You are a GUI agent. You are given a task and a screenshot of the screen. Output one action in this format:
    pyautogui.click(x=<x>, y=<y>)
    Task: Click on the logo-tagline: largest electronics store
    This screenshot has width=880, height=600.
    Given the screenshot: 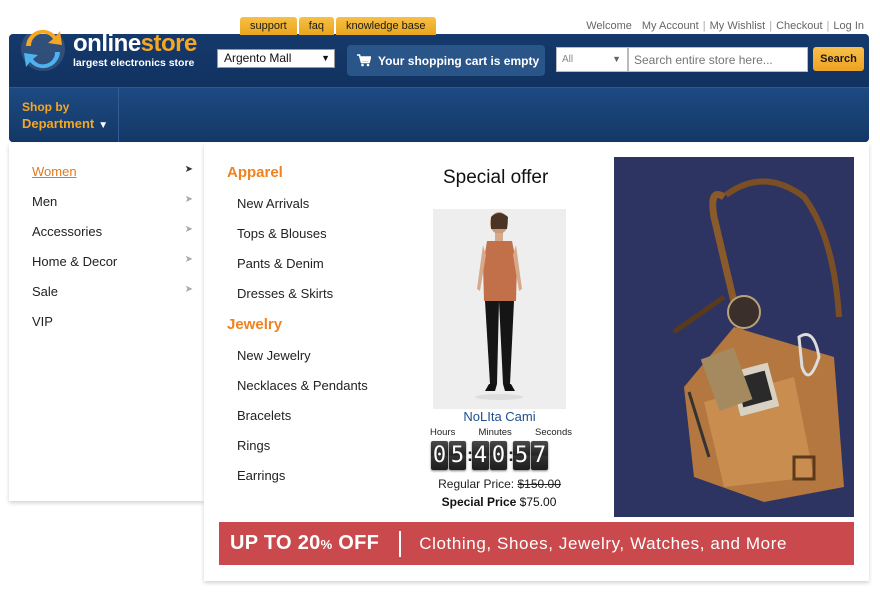 What is the action you would take?
    pyautogui.click(x=134, y=63)
    